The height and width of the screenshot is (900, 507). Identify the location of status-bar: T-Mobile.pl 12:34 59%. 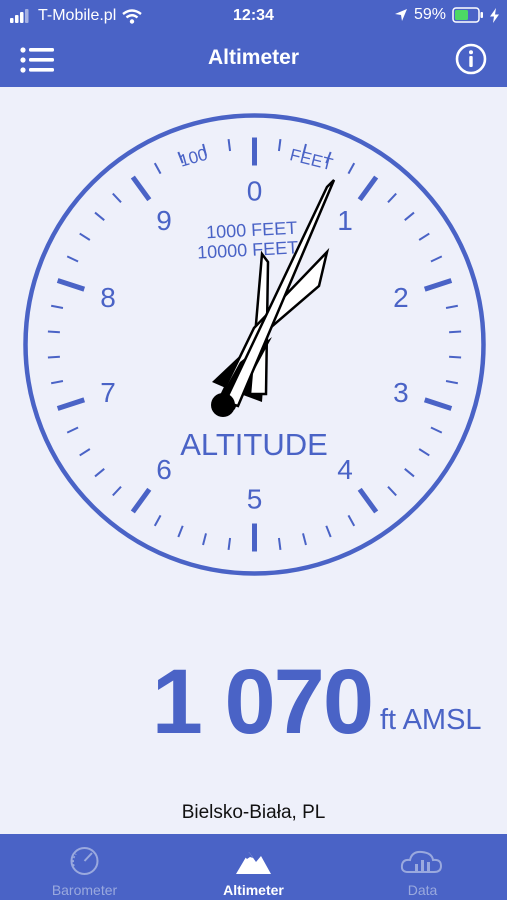
(253, 16).